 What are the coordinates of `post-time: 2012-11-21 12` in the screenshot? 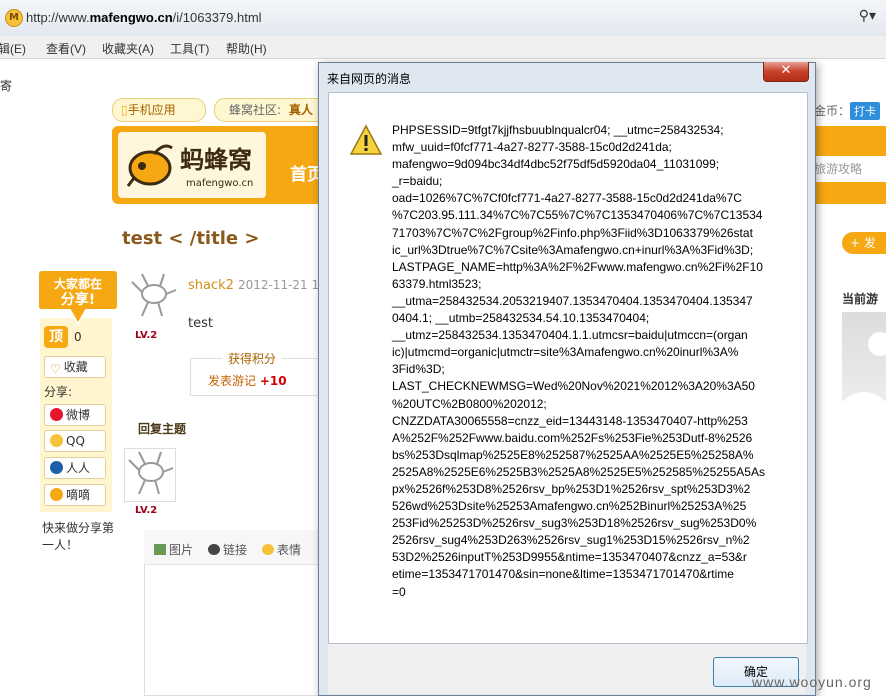 It's located at (282, 285).